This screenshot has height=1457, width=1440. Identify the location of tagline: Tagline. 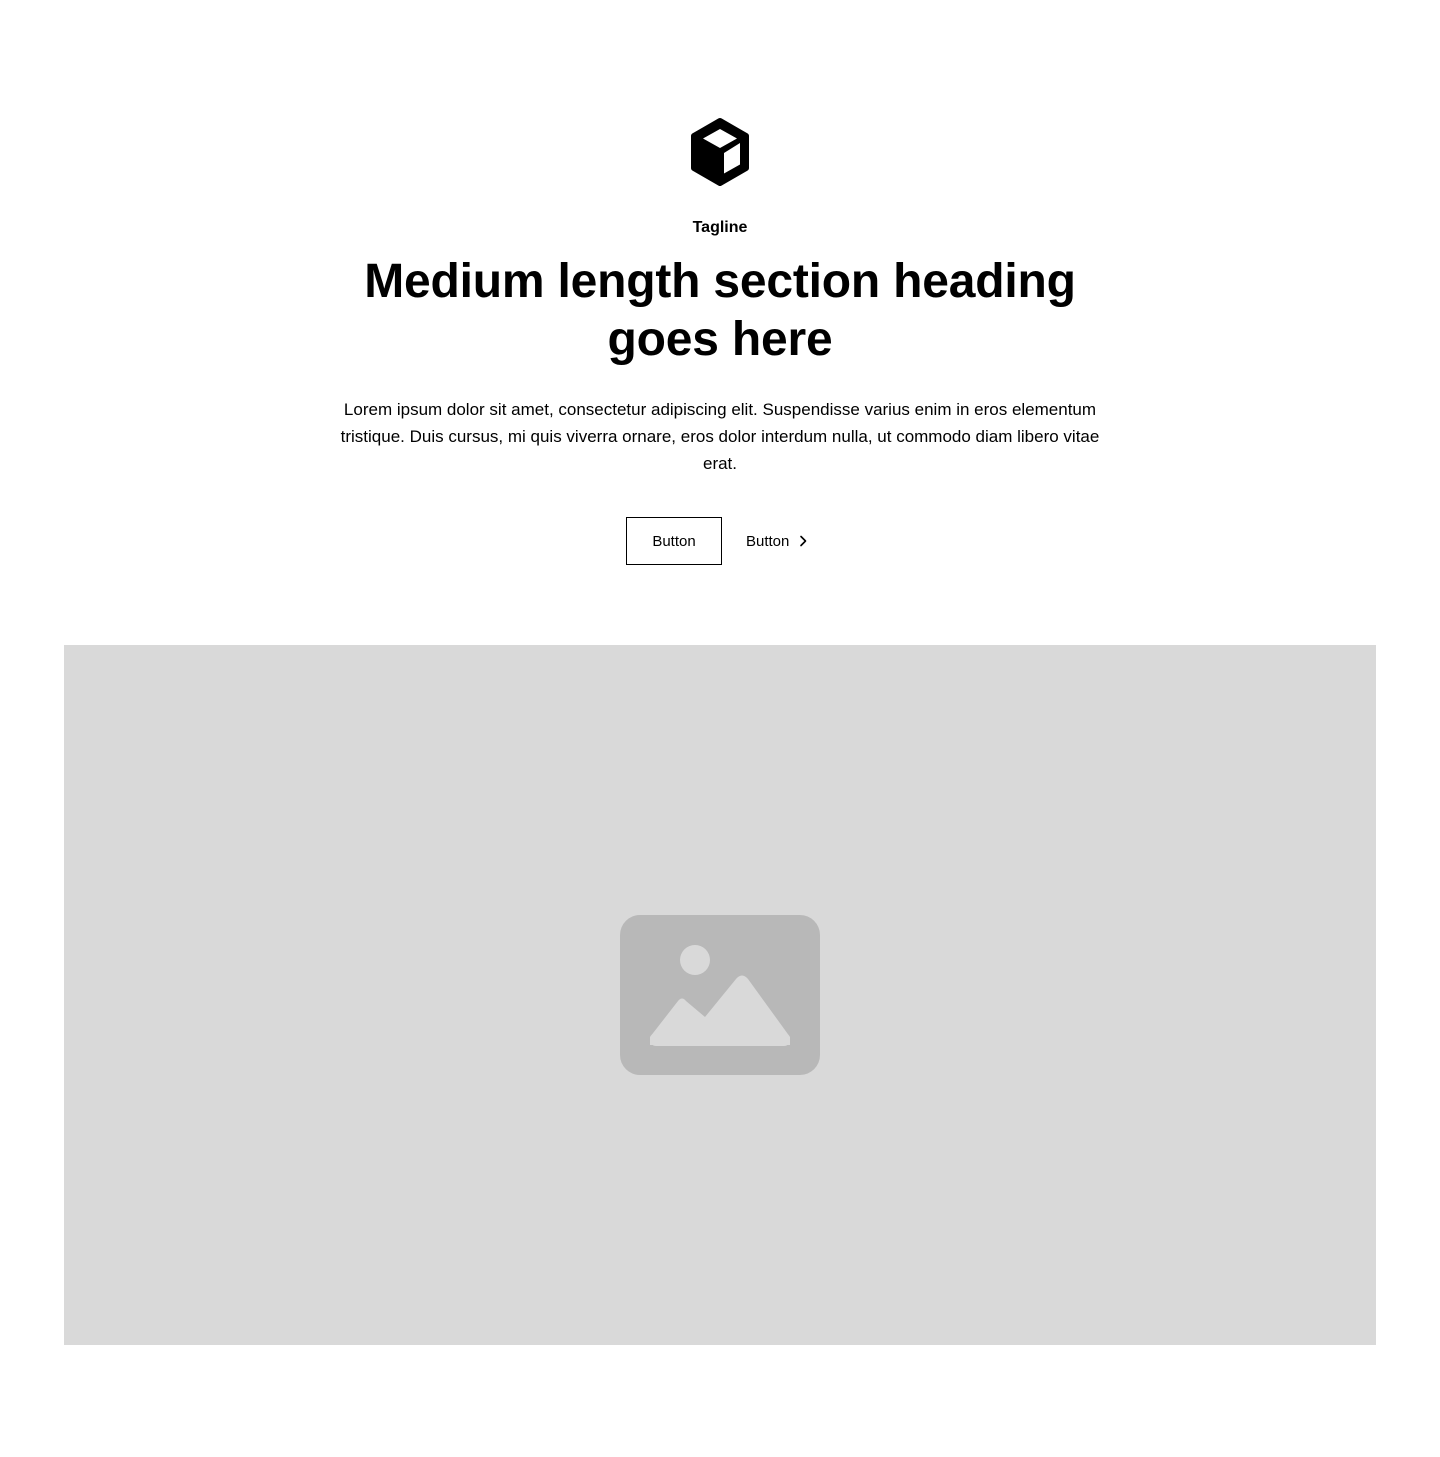
(720, 227).